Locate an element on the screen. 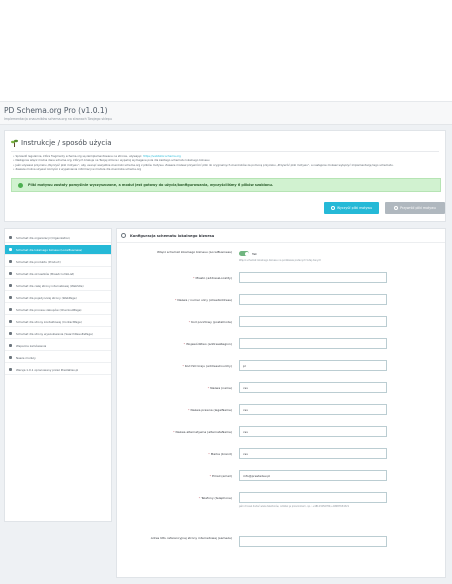  field-label: * Nazwa alternatywna (alternateName) is located at coordinates (174, 432).